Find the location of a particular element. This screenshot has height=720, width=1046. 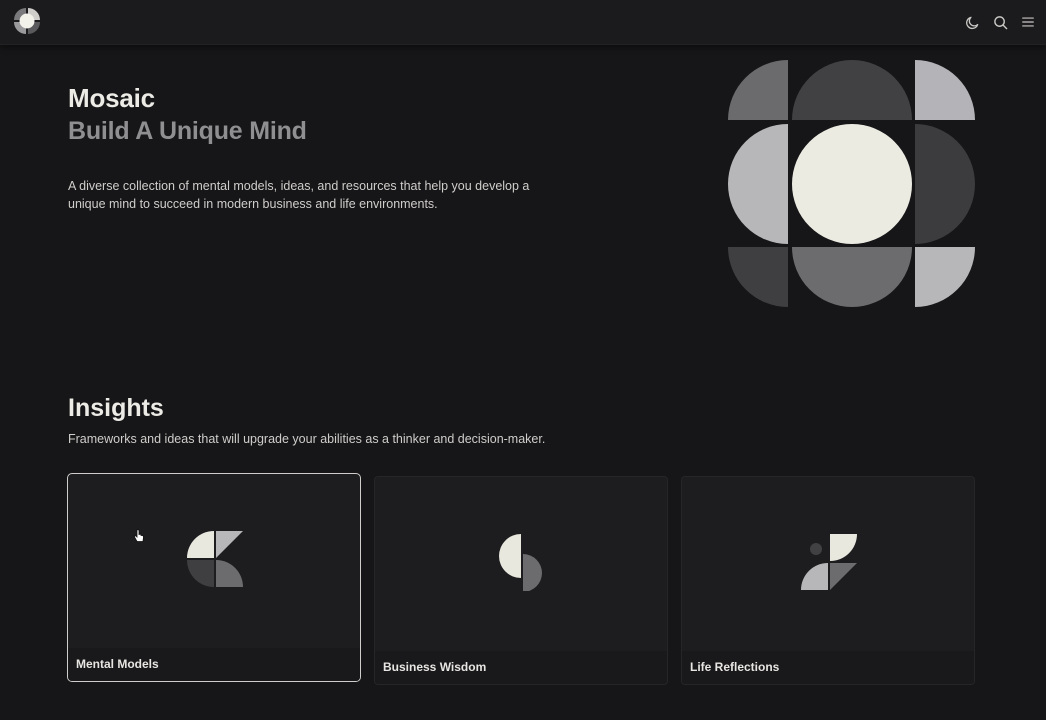

insights-heading: Insights is located at coordinates (116, 408).